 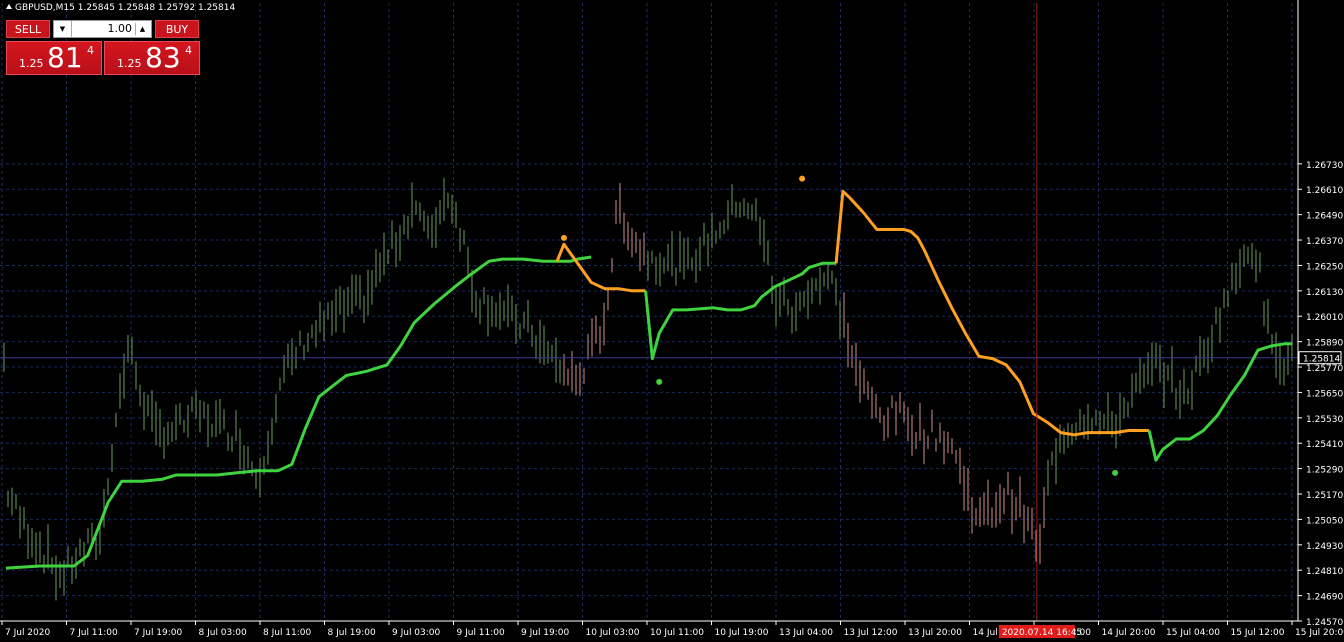 What do you see at coordinates (163, 57) in the screenshot?
I see `buy-price-big: 83` at bounding box center [163, 57].